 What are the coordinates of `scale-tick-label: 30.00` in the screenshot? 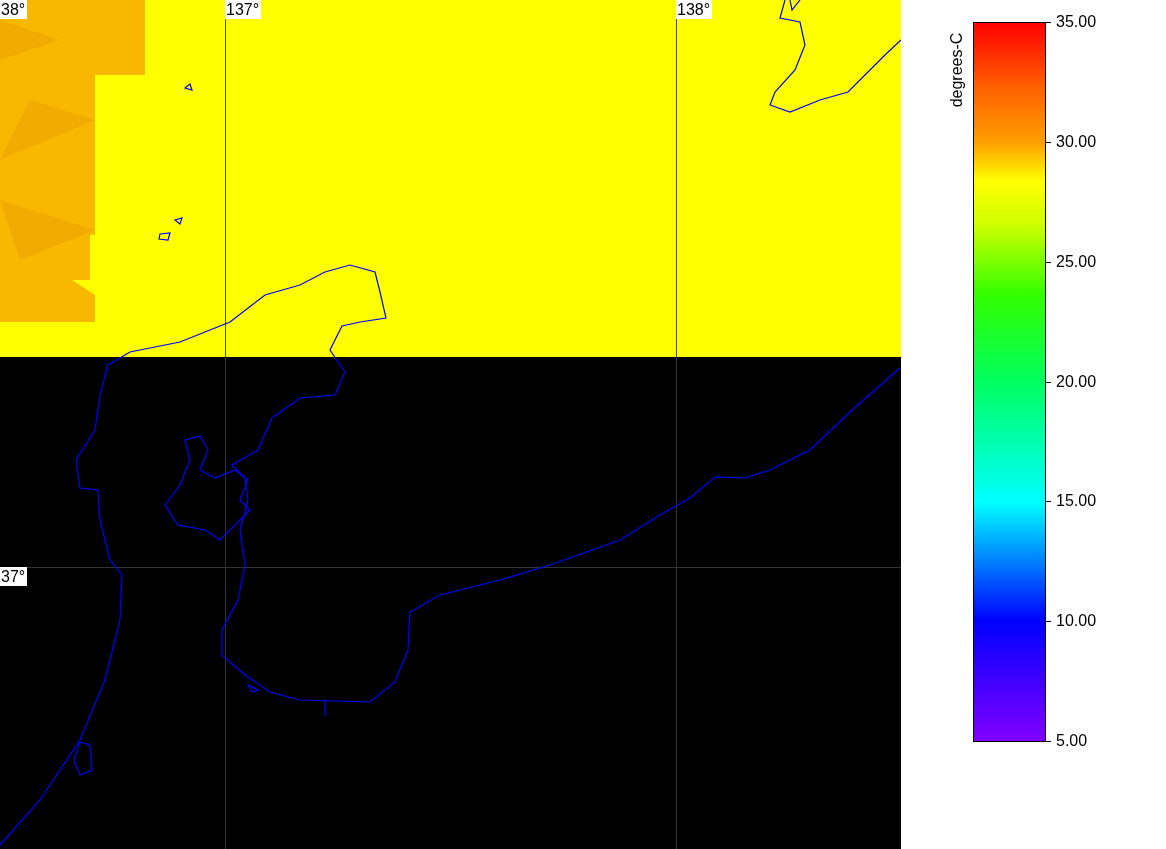 It's located at (1076, 141).